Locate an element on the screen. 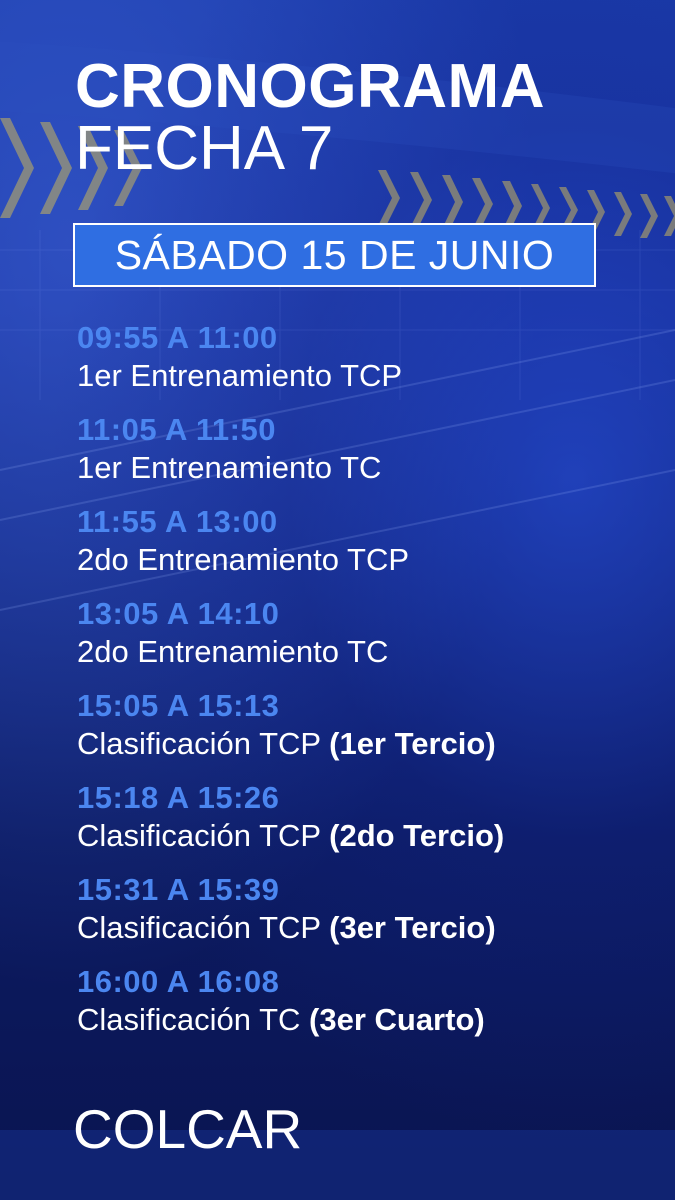 The image size is (675, 1200). event-note: (3er Tercio) is located at coordinates (412, 927).